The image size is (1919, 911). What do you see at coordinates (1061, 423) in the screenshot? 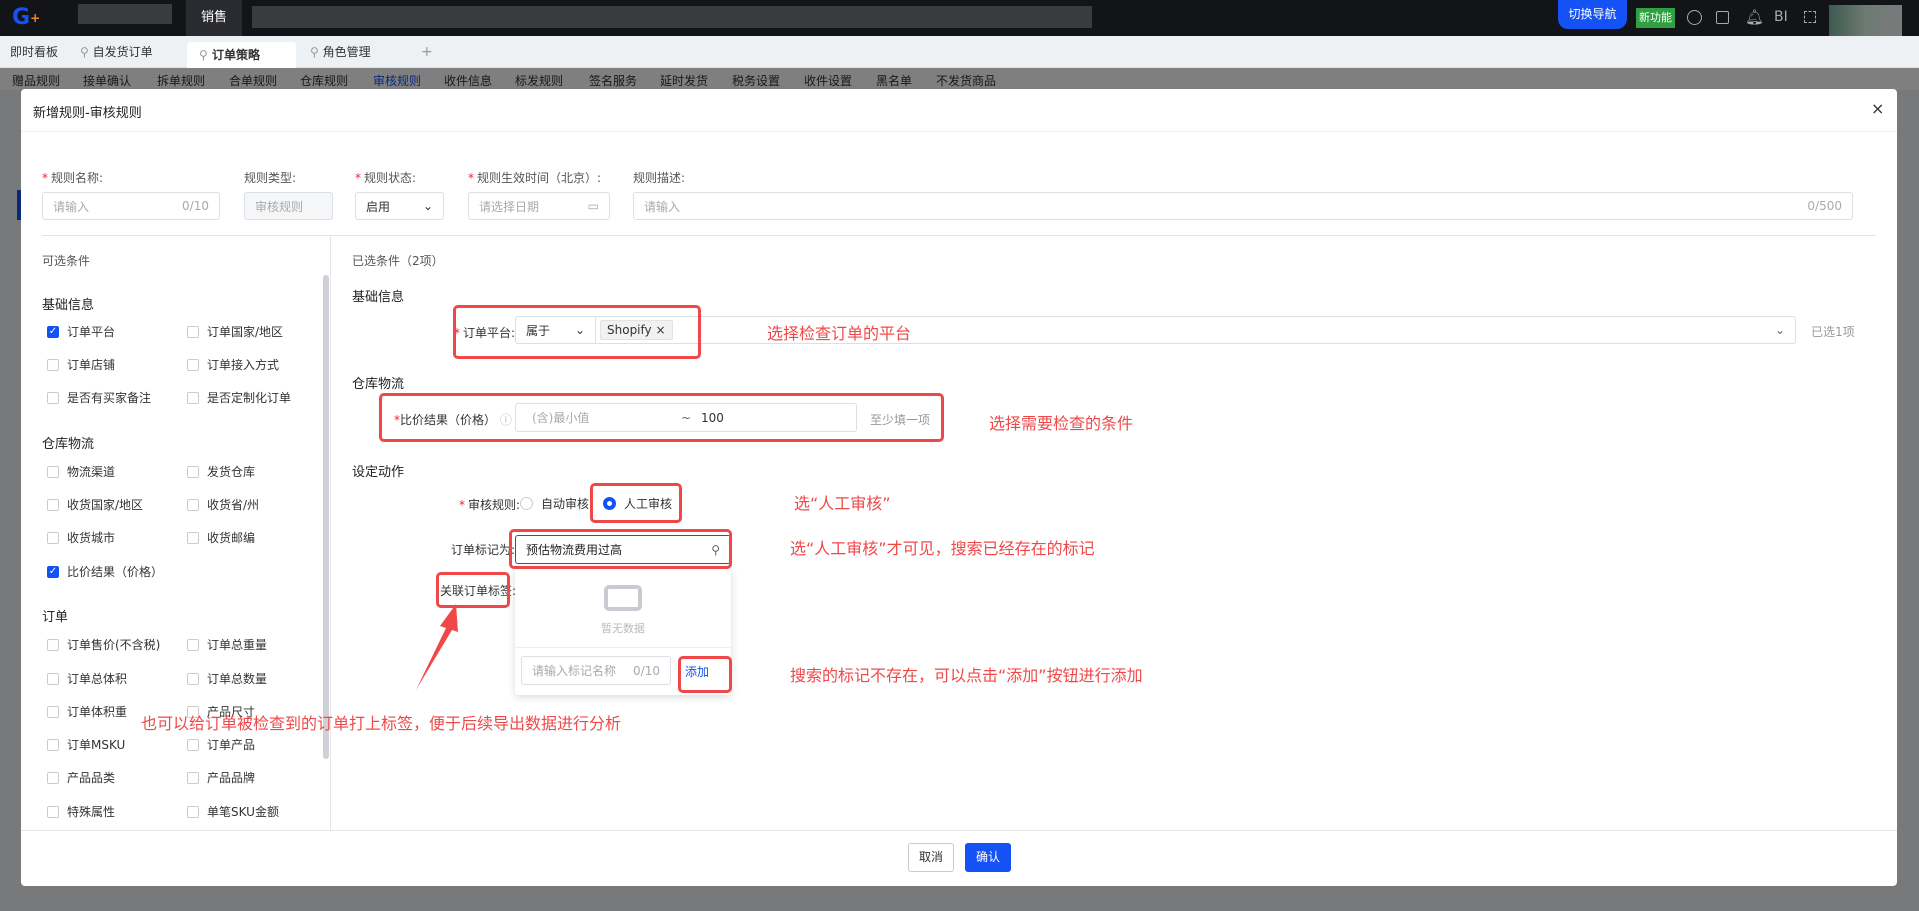
I see `annotation: 选择需要检查的条件` at bounding box center [1061, 423].